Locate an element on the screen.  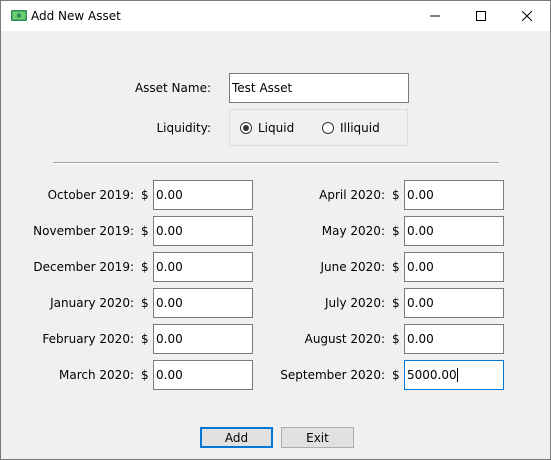
text-caret is located at coordinates (457, 375).